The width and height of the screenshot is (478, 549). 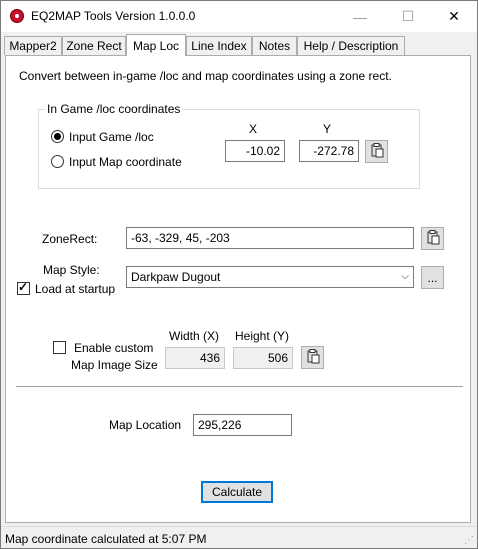 What do you see at coordinates (125, 162) in the screenshot?
I see `radio-map-coordinate-label: Input Map coordinate` at bounding box center [125, 162].